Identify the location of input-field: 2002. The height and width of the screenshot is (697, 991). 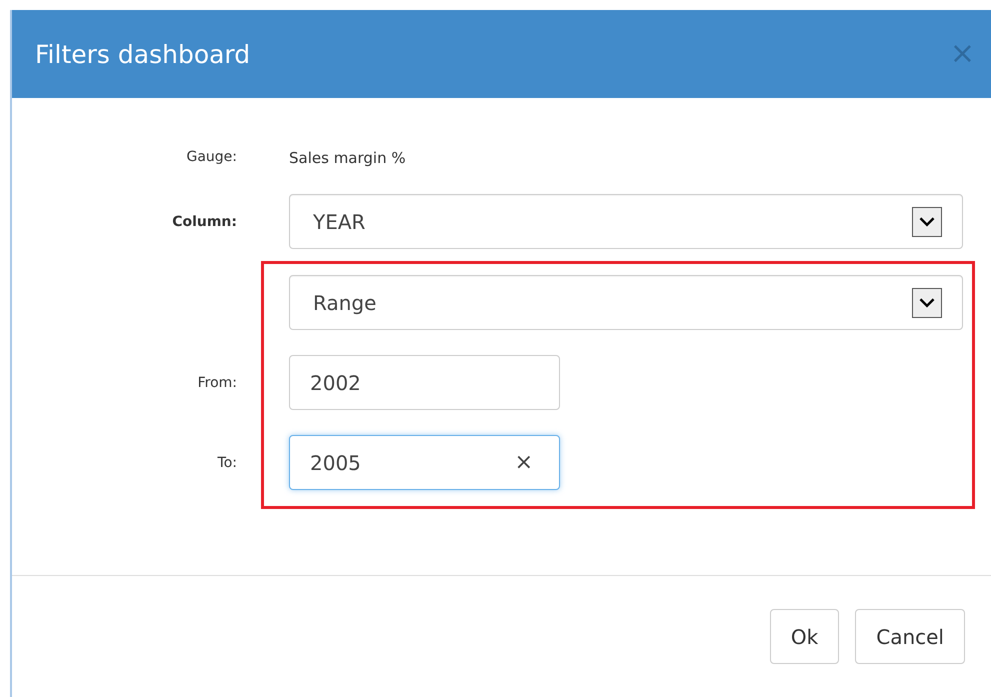
(424, 382).